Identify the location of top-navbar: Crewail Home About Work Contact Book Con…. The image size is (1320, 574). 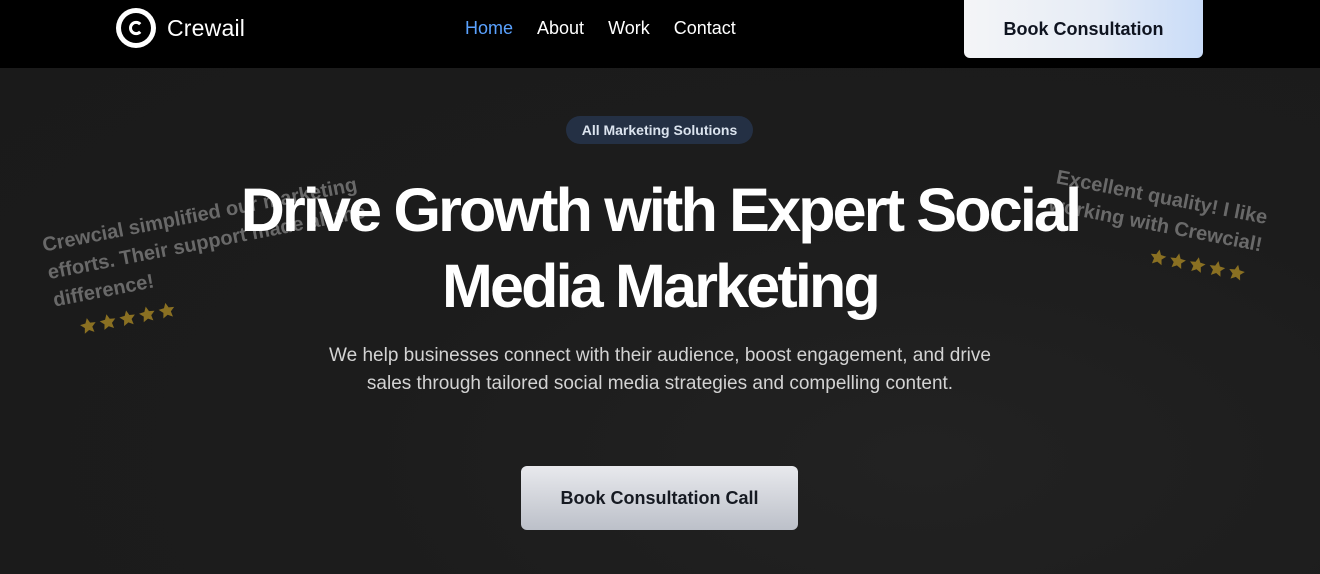
(660, 34).